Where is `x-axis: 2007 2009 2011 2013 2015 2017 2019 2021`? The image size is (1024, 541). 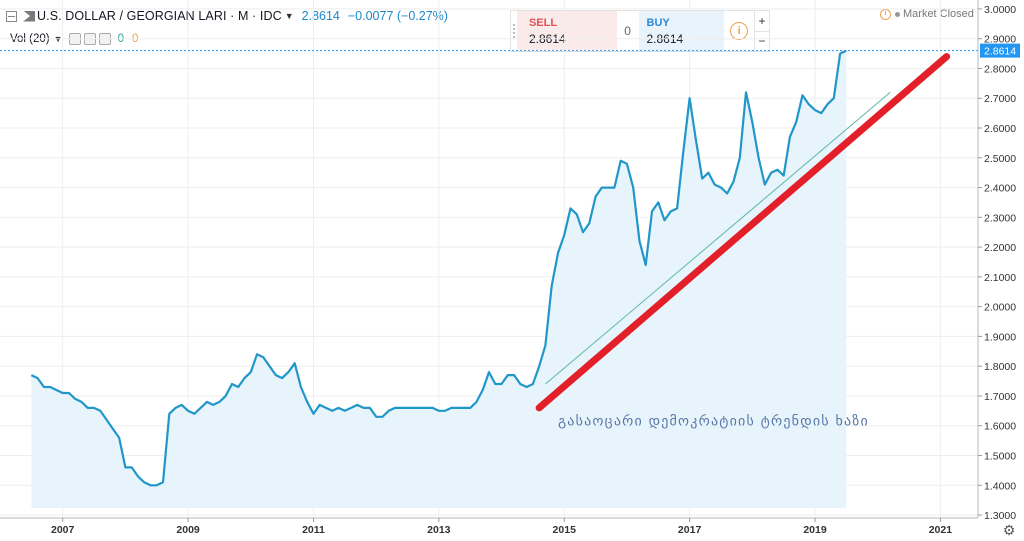 x-axis: 2007 2009 2011 2013 2015 2017 2019 2021 is located at coordinates (501, 527).